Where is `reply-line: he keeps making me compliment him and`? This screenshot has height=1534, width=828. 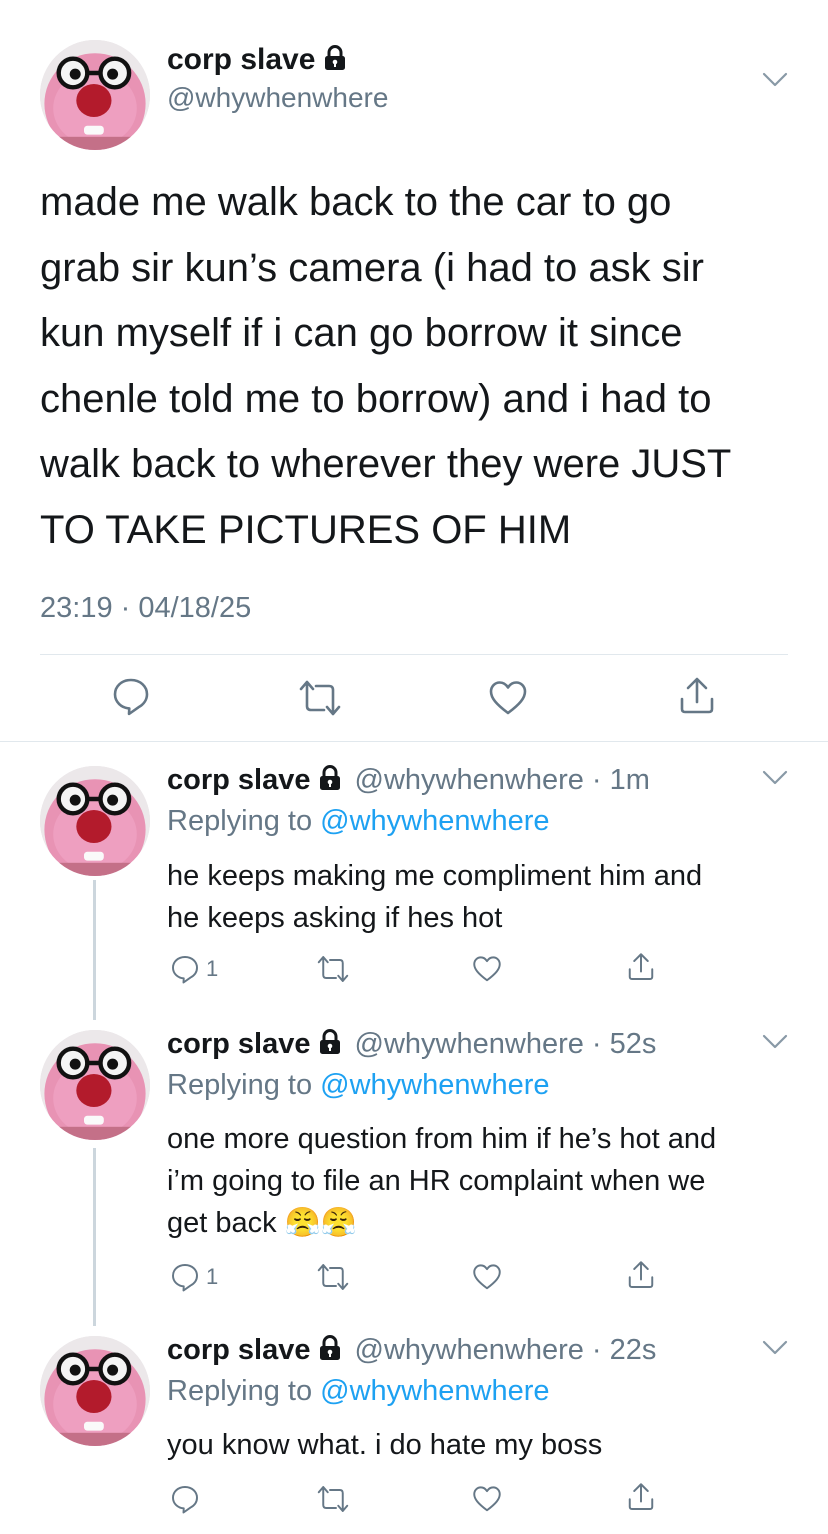
reply-line: he keeps making me compliment him and is located at coordinates (435, 876).